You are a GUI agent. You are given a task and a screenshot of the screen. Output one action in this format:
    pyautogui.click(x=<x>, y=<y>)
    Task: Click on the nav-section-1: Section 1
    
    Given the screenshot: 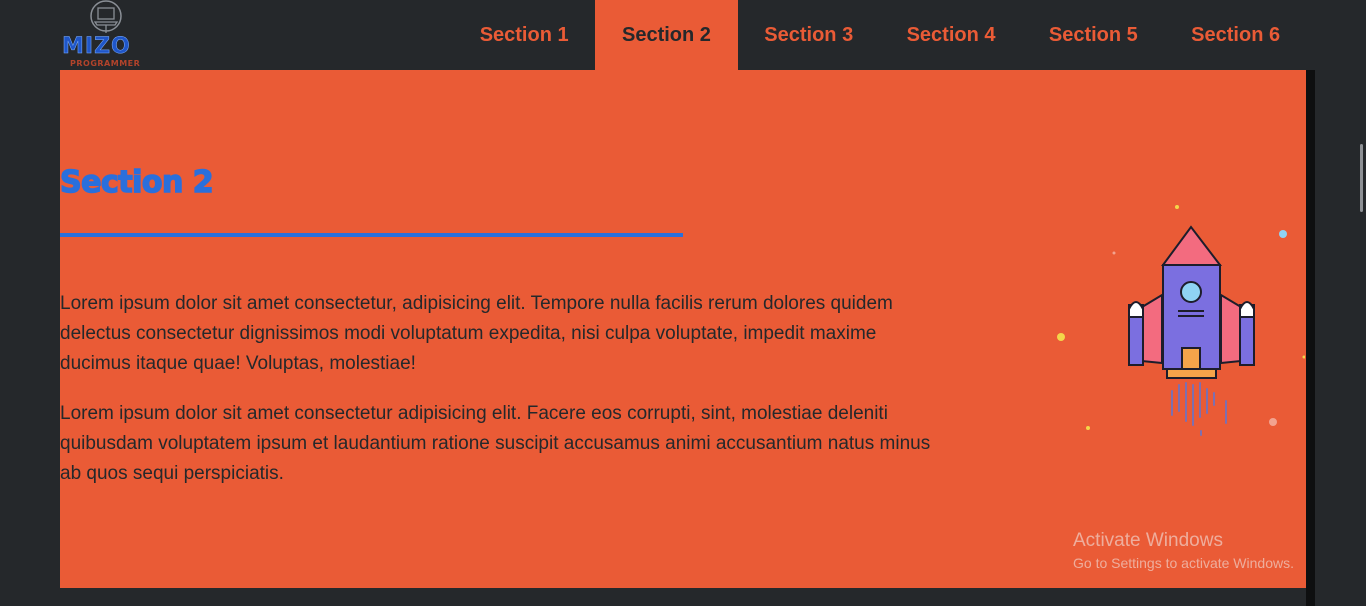 What is the action you would take?
    pyautogui.click(x=524, y=35)
    